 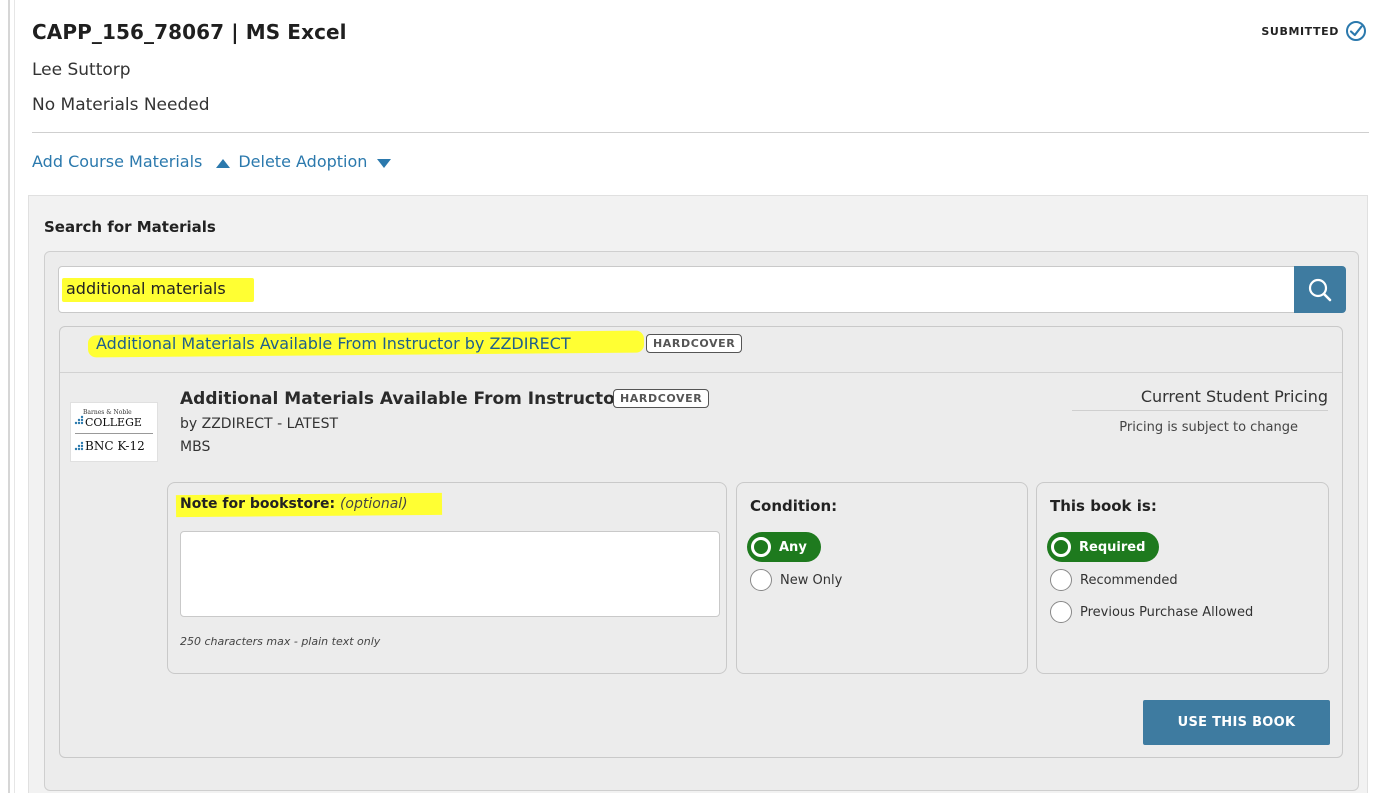 I want to click on add-course-materials-link: Add Course Materials, so click(x=117, y=161).